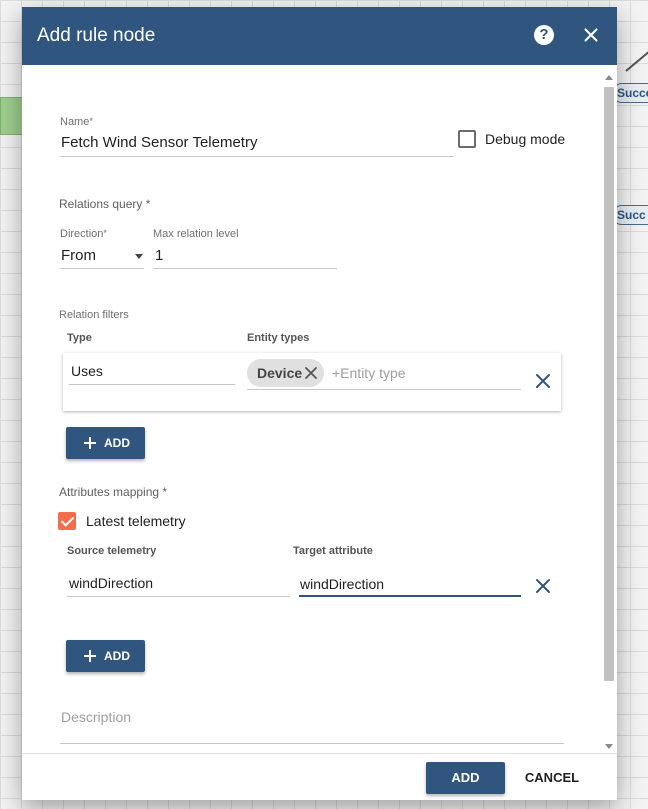 This screenshot has width=648, height=809. Describe the element at coordinates (319, 36) in the screenshot. I see `dialog-header: Add rule node ?` at that location.